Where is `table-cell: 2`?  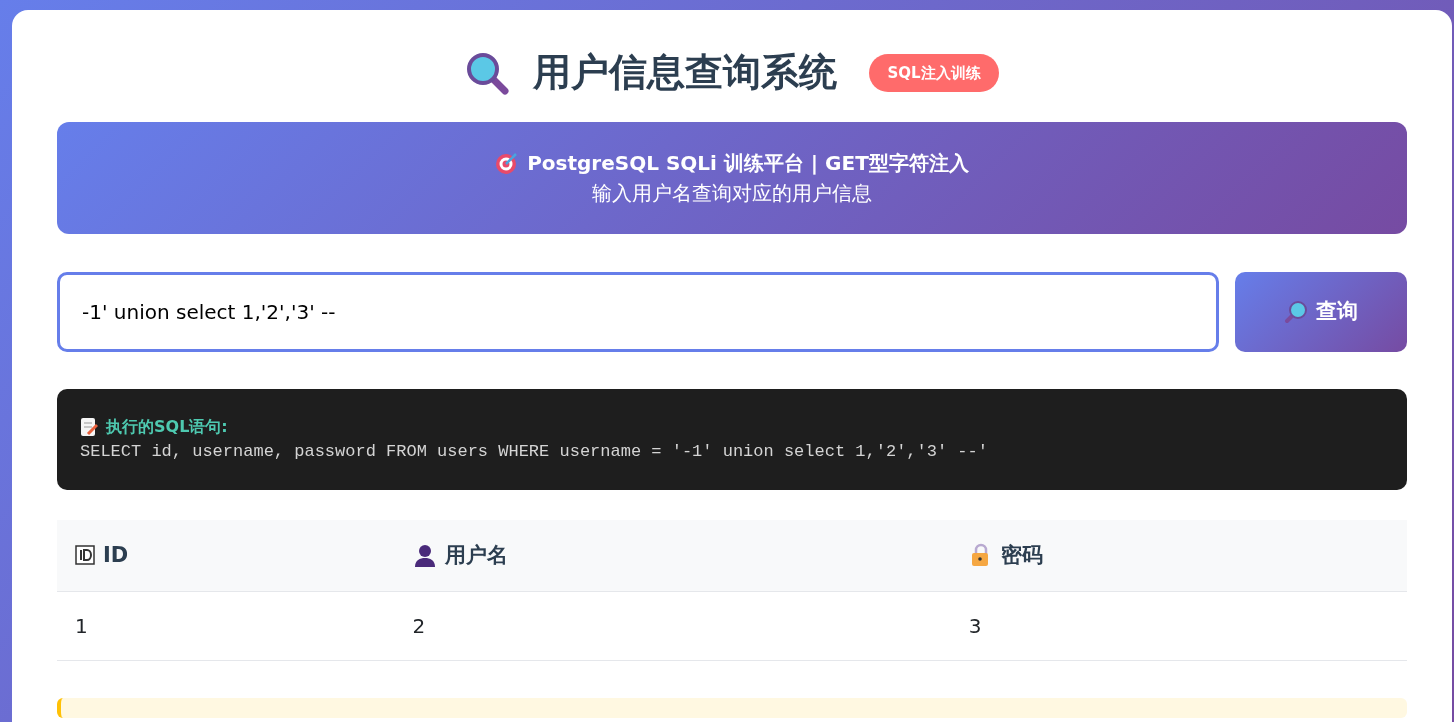 table-cell: 2 is located at coordinates (419, 625).